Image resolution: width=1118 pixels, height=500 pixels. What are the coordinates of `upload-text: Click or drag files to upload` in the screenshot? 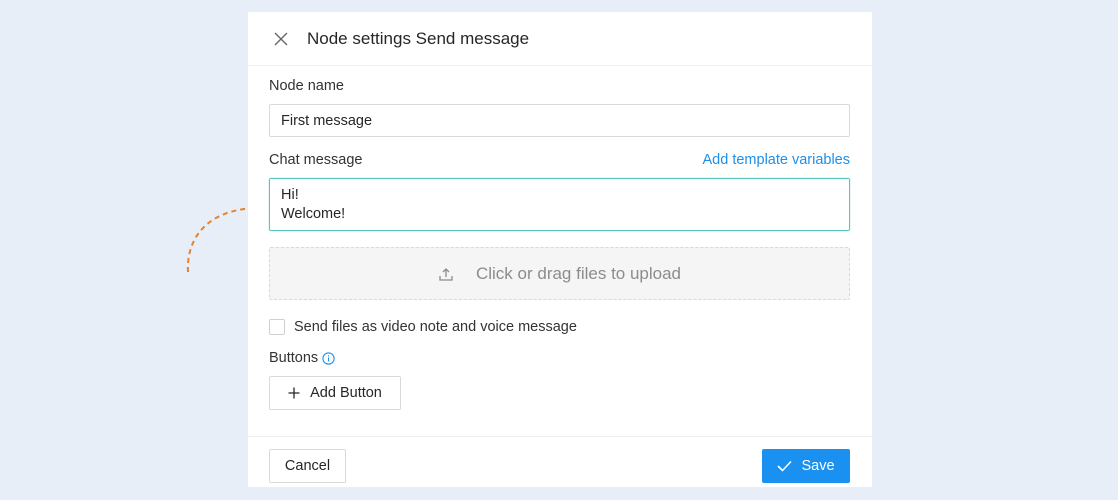 It's located at (578, 273).